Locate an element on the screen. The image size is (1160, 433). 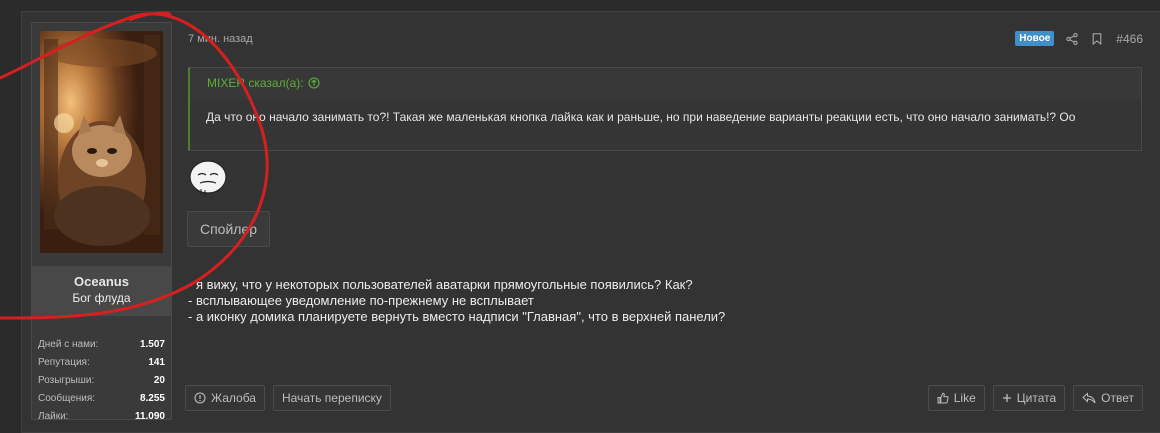
like-button: Like is located at coordinates (956, 398).